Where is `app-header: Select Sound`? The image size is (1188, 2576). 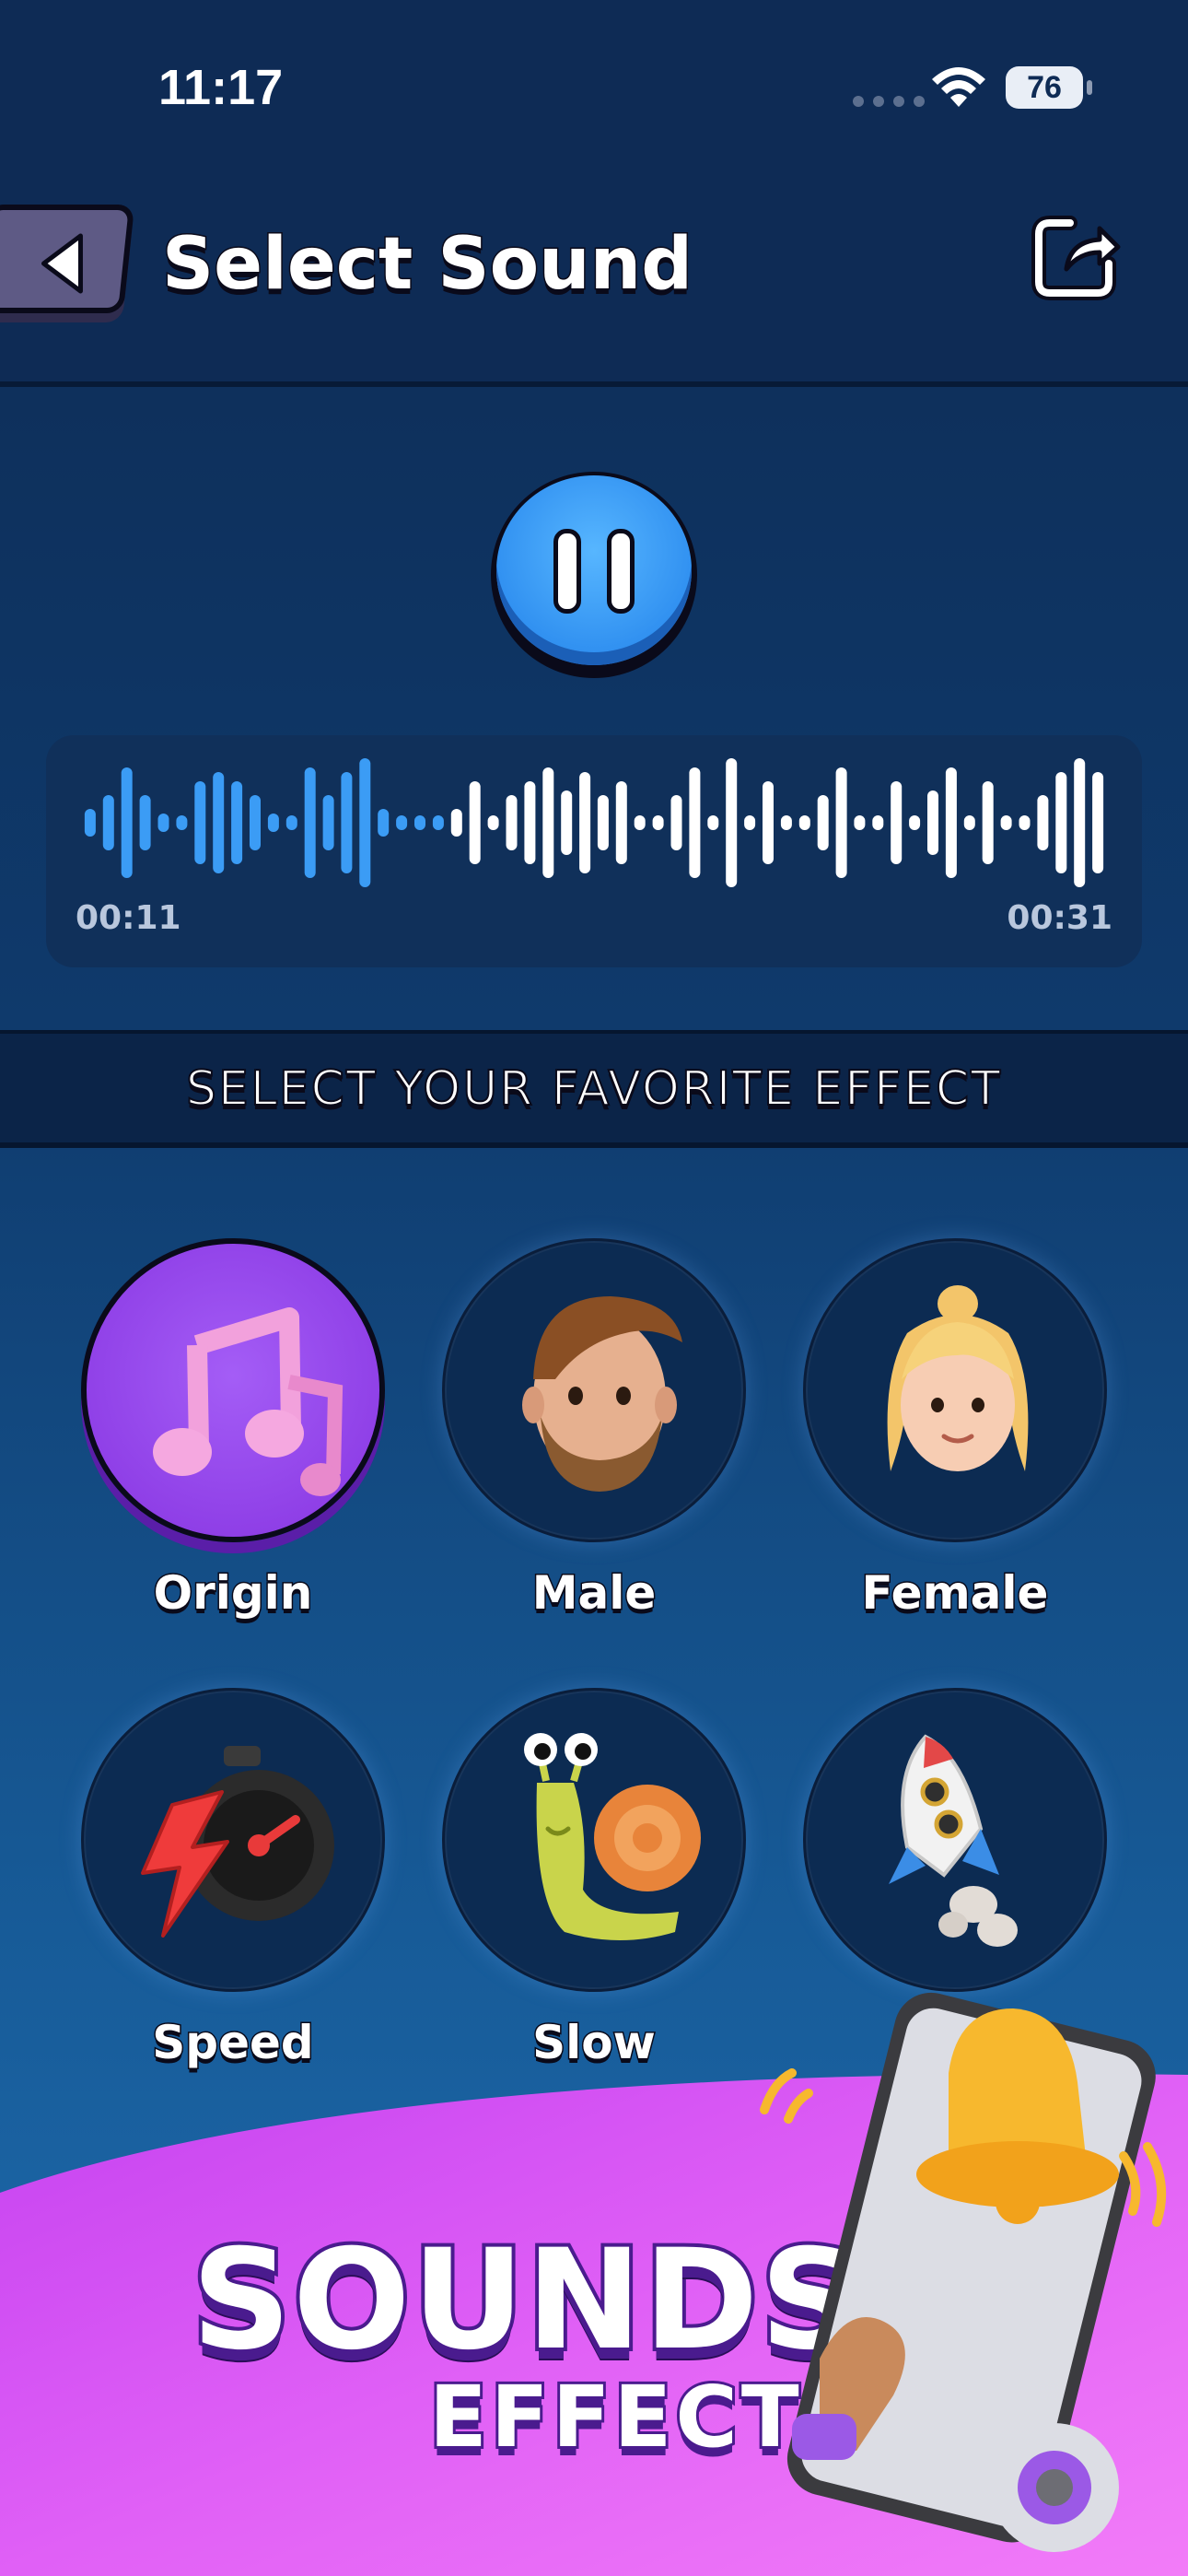
app-header: Select Sound is located at coordinates (594, 281).